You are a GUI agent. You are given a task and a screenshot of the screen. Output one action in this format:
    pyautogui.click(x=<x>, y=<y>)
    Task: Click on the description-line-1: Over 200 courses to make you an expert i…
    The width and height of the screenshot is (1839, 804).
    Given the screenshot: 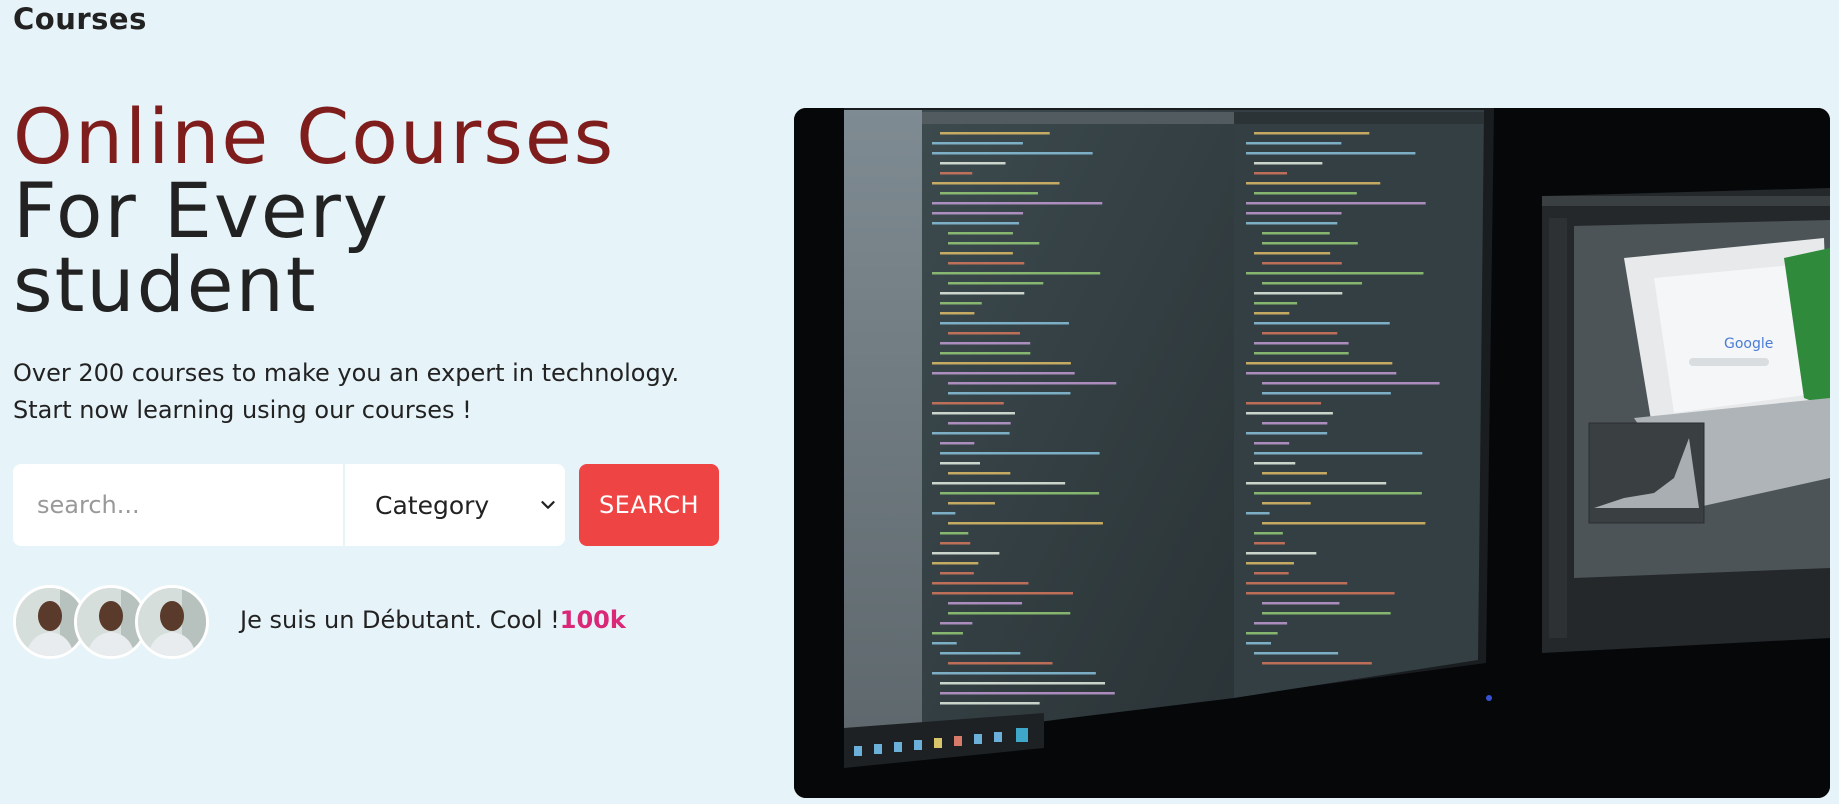 What is the action you would take?
    pyautogui.click(x=346, y=373)
    